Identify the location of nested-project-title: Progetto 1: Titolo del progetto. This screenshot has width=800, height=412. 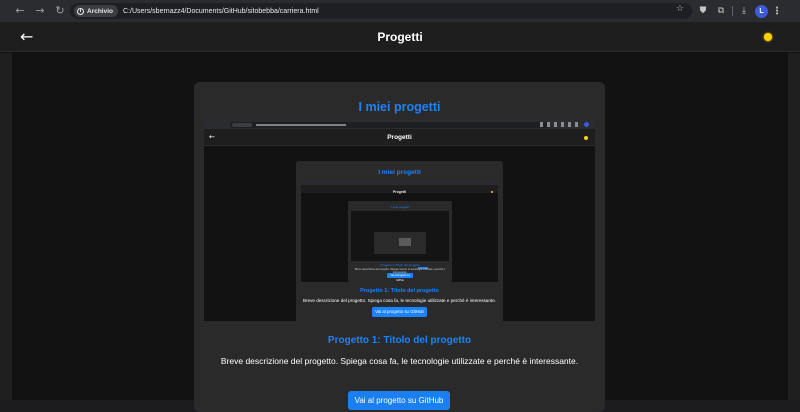
(400, 265).